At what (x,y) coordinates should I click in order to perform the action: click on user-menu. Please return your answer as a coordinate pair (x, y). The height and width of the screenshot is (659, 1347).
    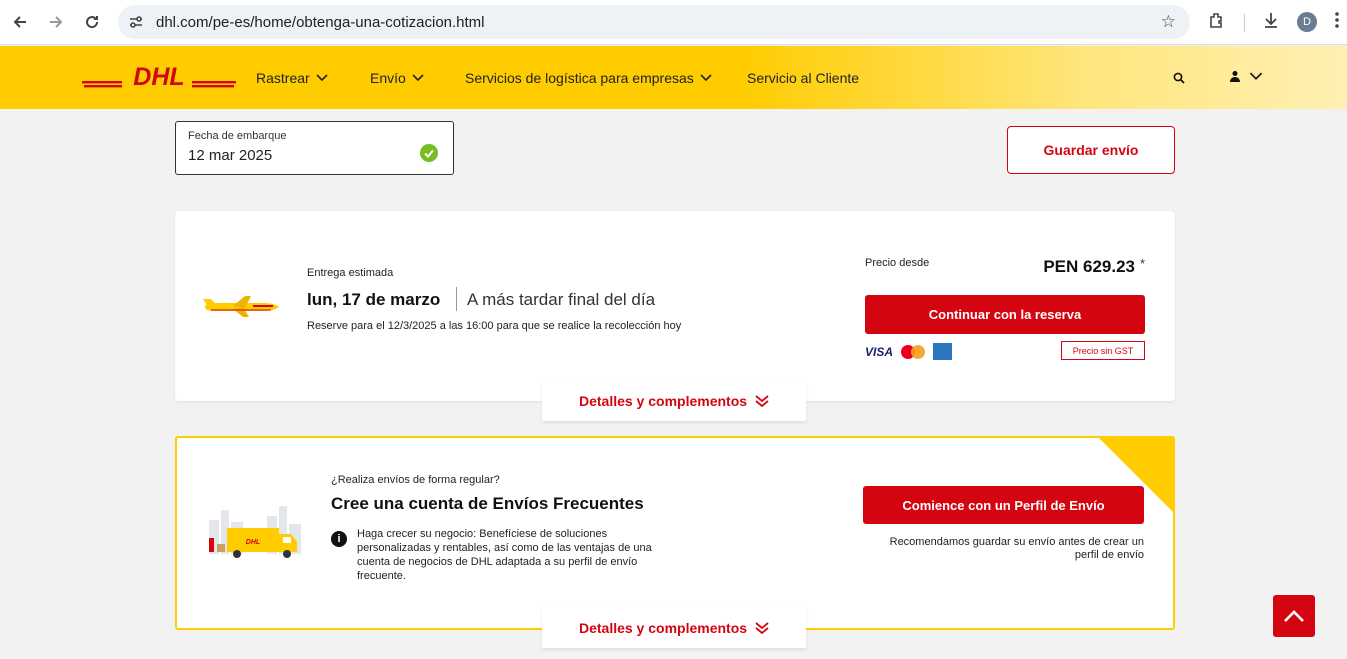
    Looking at the image, I should click on (1246, 76).